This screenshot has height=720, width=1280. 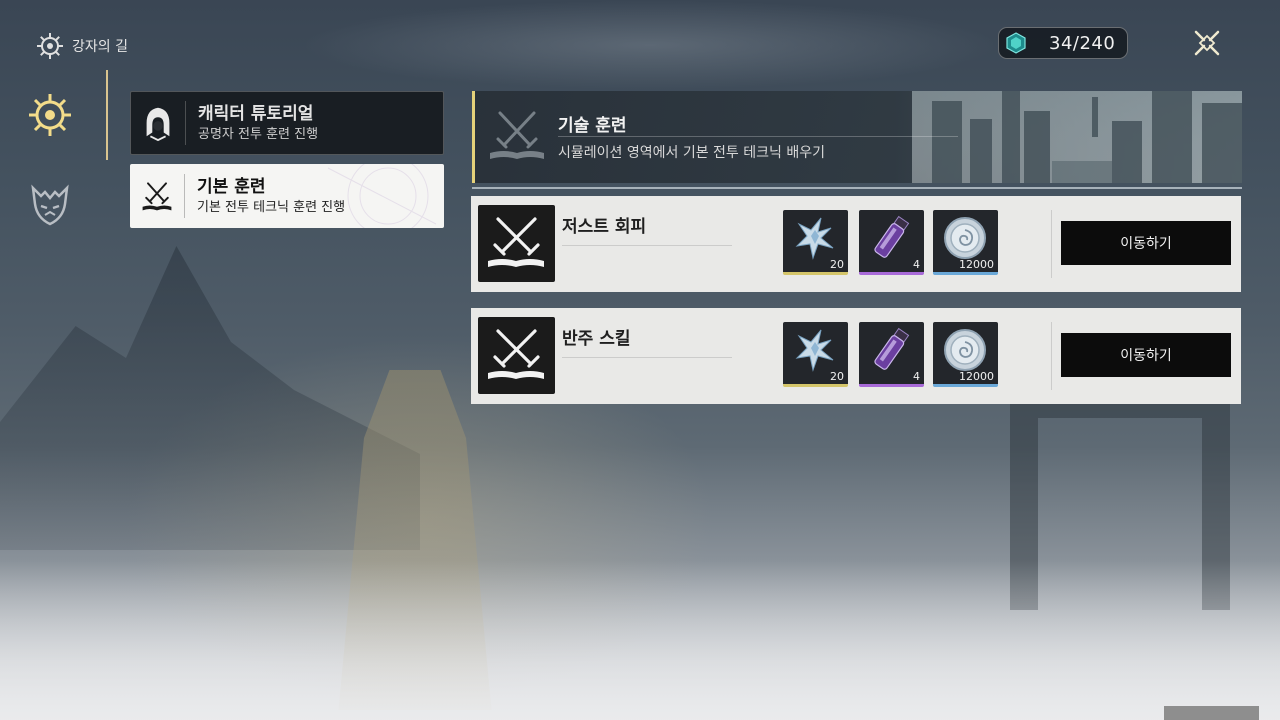 I want to click on category-character-tutorial: 캐릭터 튜토리얼 공명자 전투 훈련 진행, so click(x=287, y=123).